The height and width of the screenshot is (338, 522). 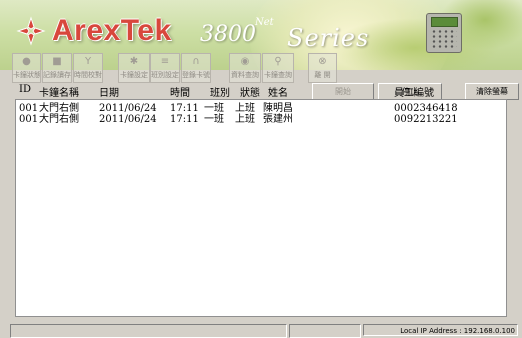 What do you see at coordinates (57, 75) in the screenshot?
I see `toolbar-label: 記錄讀存` at bounding box center [57, 75].